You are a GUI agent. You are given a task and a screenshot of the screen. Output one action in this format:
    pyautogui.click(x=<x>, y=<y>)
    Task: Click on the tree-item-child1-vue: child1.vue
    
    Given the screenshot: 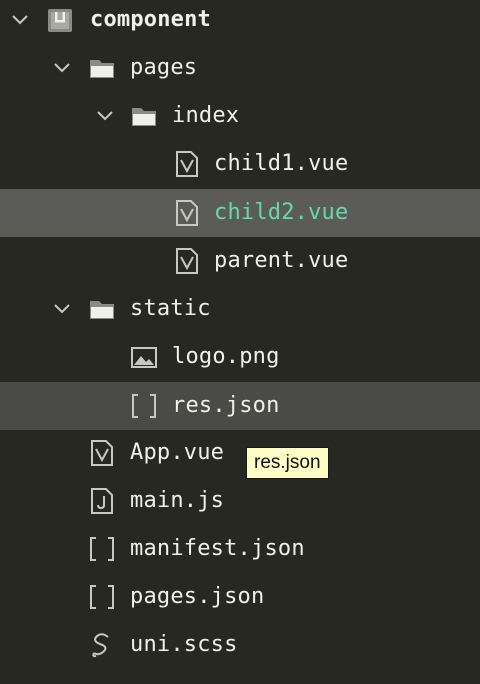 What is the action you would take?
    pyautogui.click(x=240, y=164)
    